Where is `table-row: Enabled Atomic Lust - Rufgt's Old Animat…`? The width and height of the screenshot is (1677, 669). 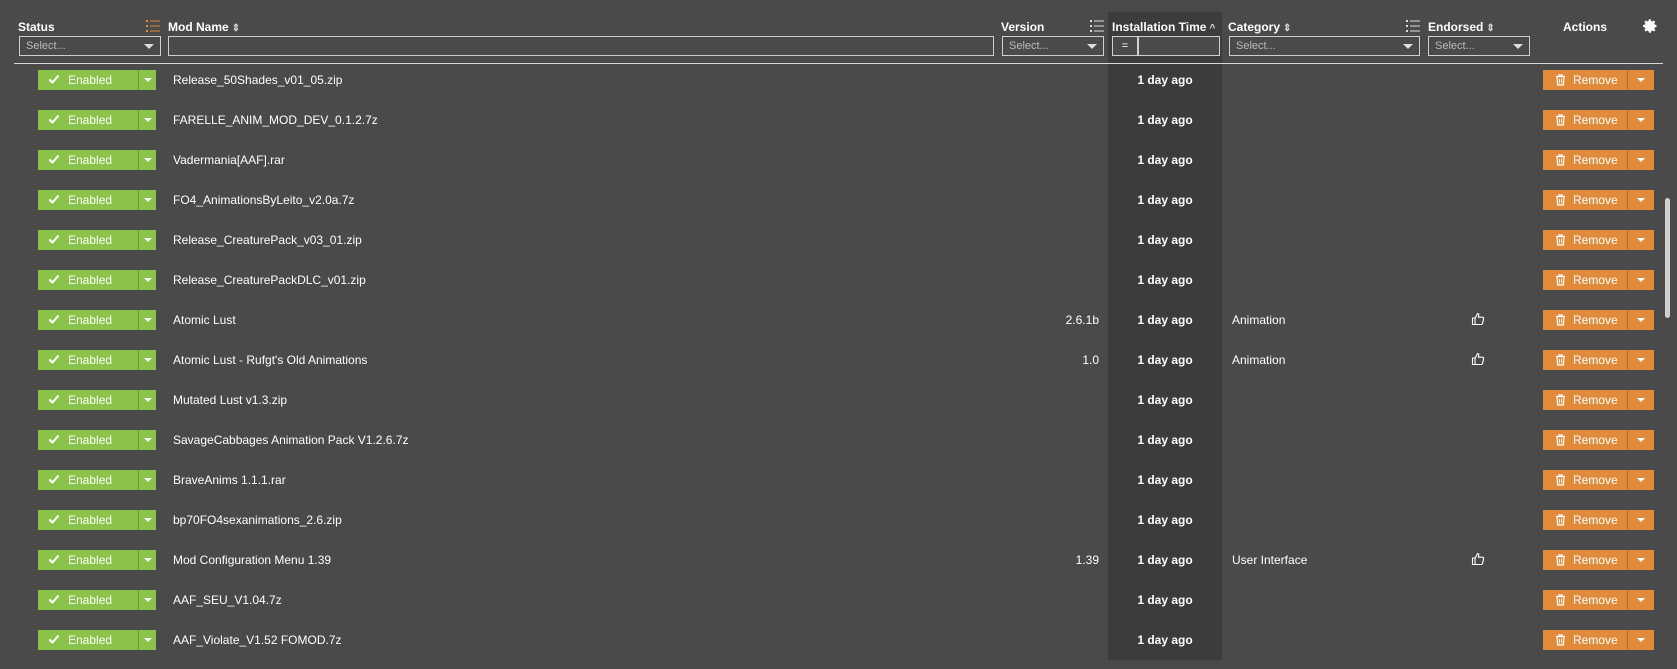
table-row: Enabled Atomic Lust - Rufgt's Old Animat… is located at coordinates (838, 360).